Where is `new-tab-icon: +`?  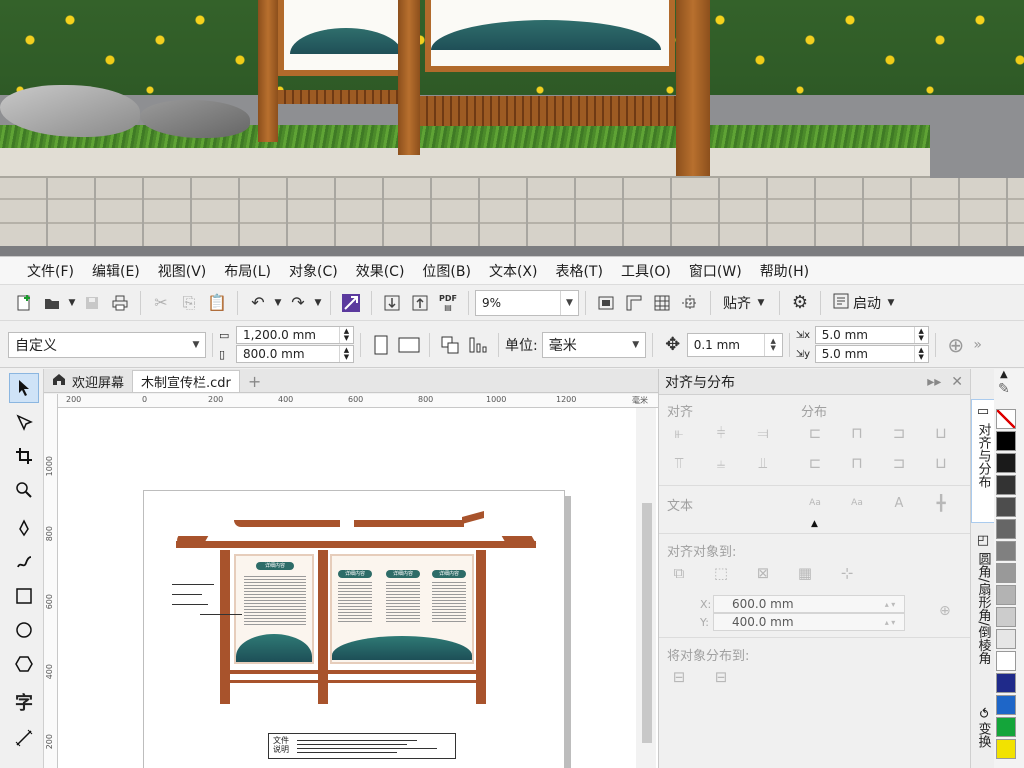
new-tab-icon: + is located at coordinates (254, 381).